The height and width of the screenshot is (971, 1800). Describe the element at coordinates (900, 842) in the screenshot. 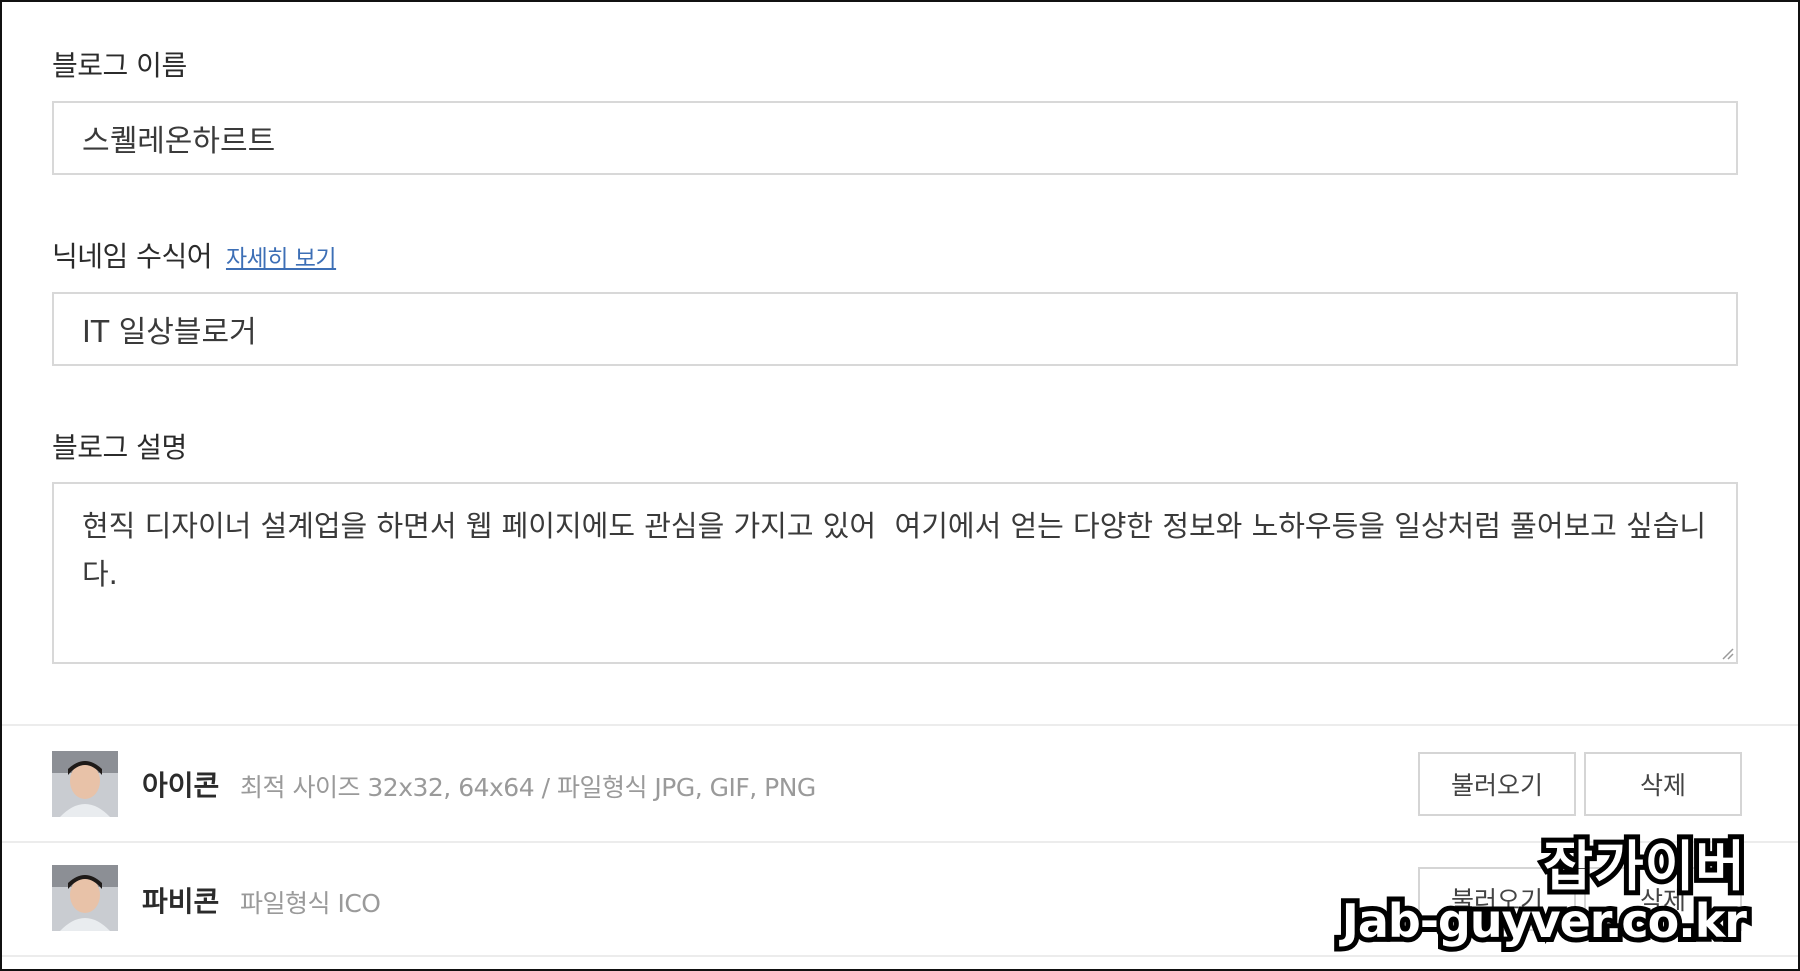

I see `favicon-row-top-divider` at that location.